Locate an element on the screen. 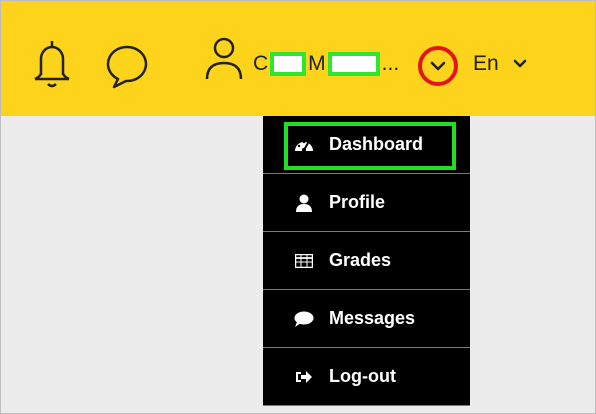  menu-item-logout: Log-out is located at coordinates (366, 377).